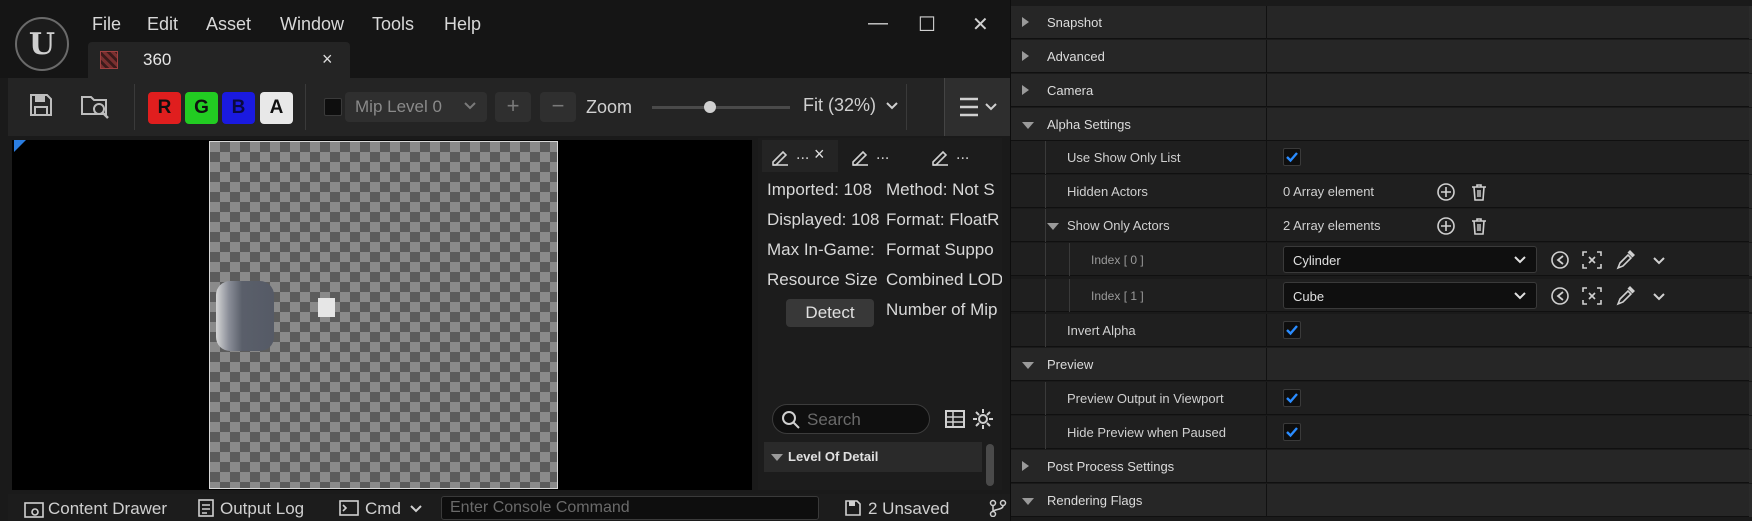  What do you see at coordinates (1381, 124) in the screenshot?
I see `category-alpha-settings: Alpha Settings` at bounding box center [1381, 124].